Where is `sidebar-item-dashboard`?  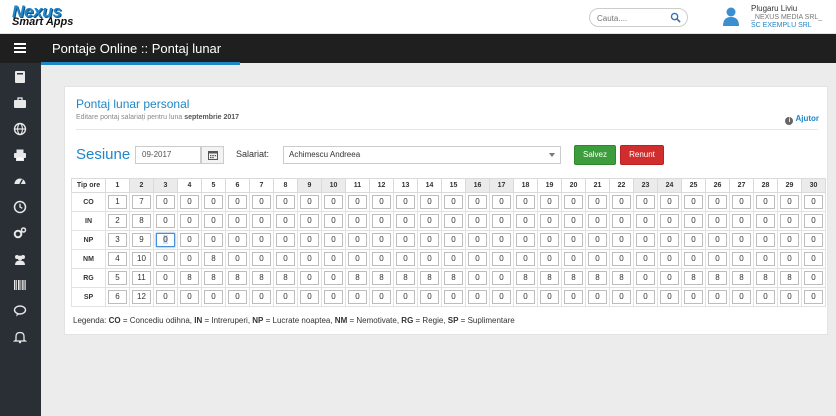
sidebar-item-dashboard is located at coordinates (20, 181).